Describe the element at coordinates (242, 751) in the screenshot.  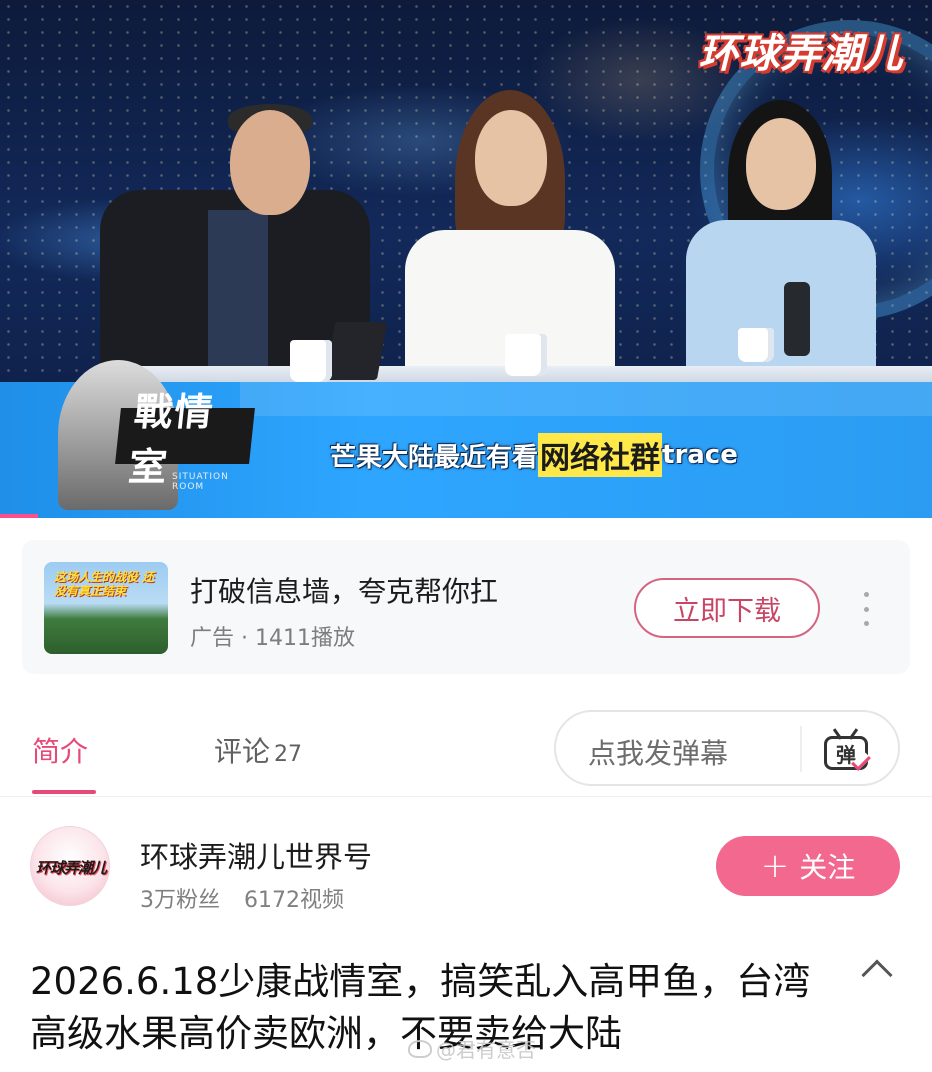
I see `tab-comments-label: 评论` at that location.